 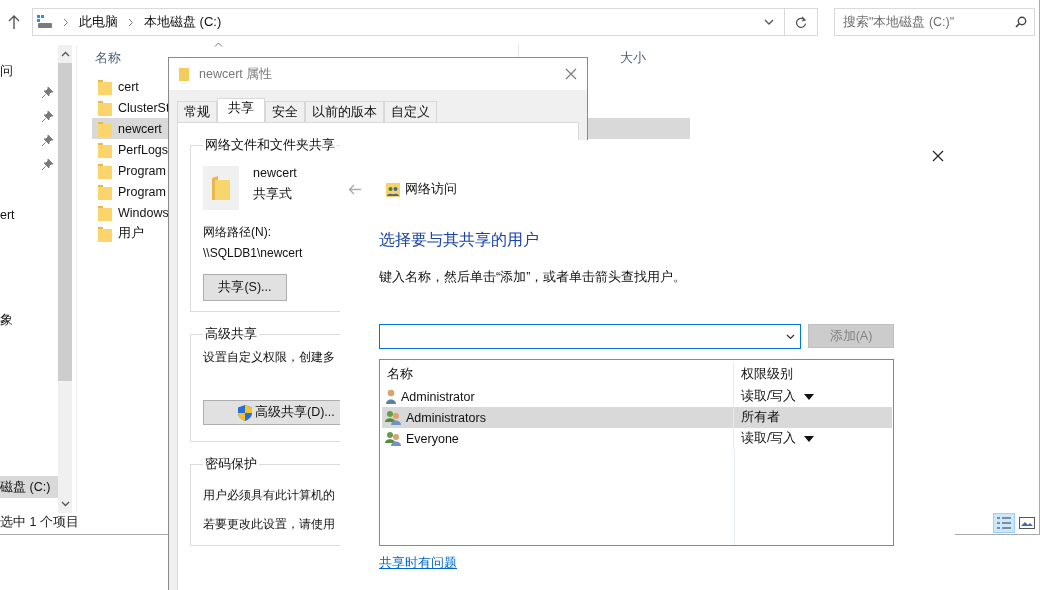 I want to click on heading: 选择要与其共享的用户, so click(x=459, y=240).